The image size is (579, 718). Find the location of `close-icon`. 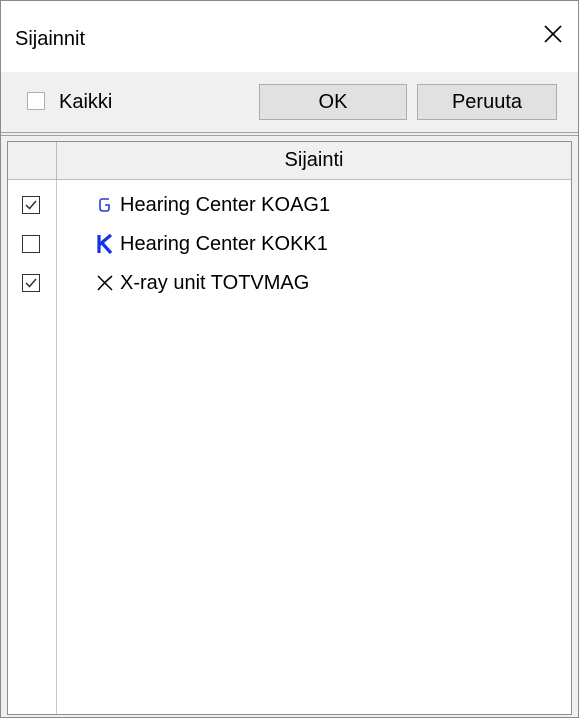

close-icon is located at coordinates (553, 34).